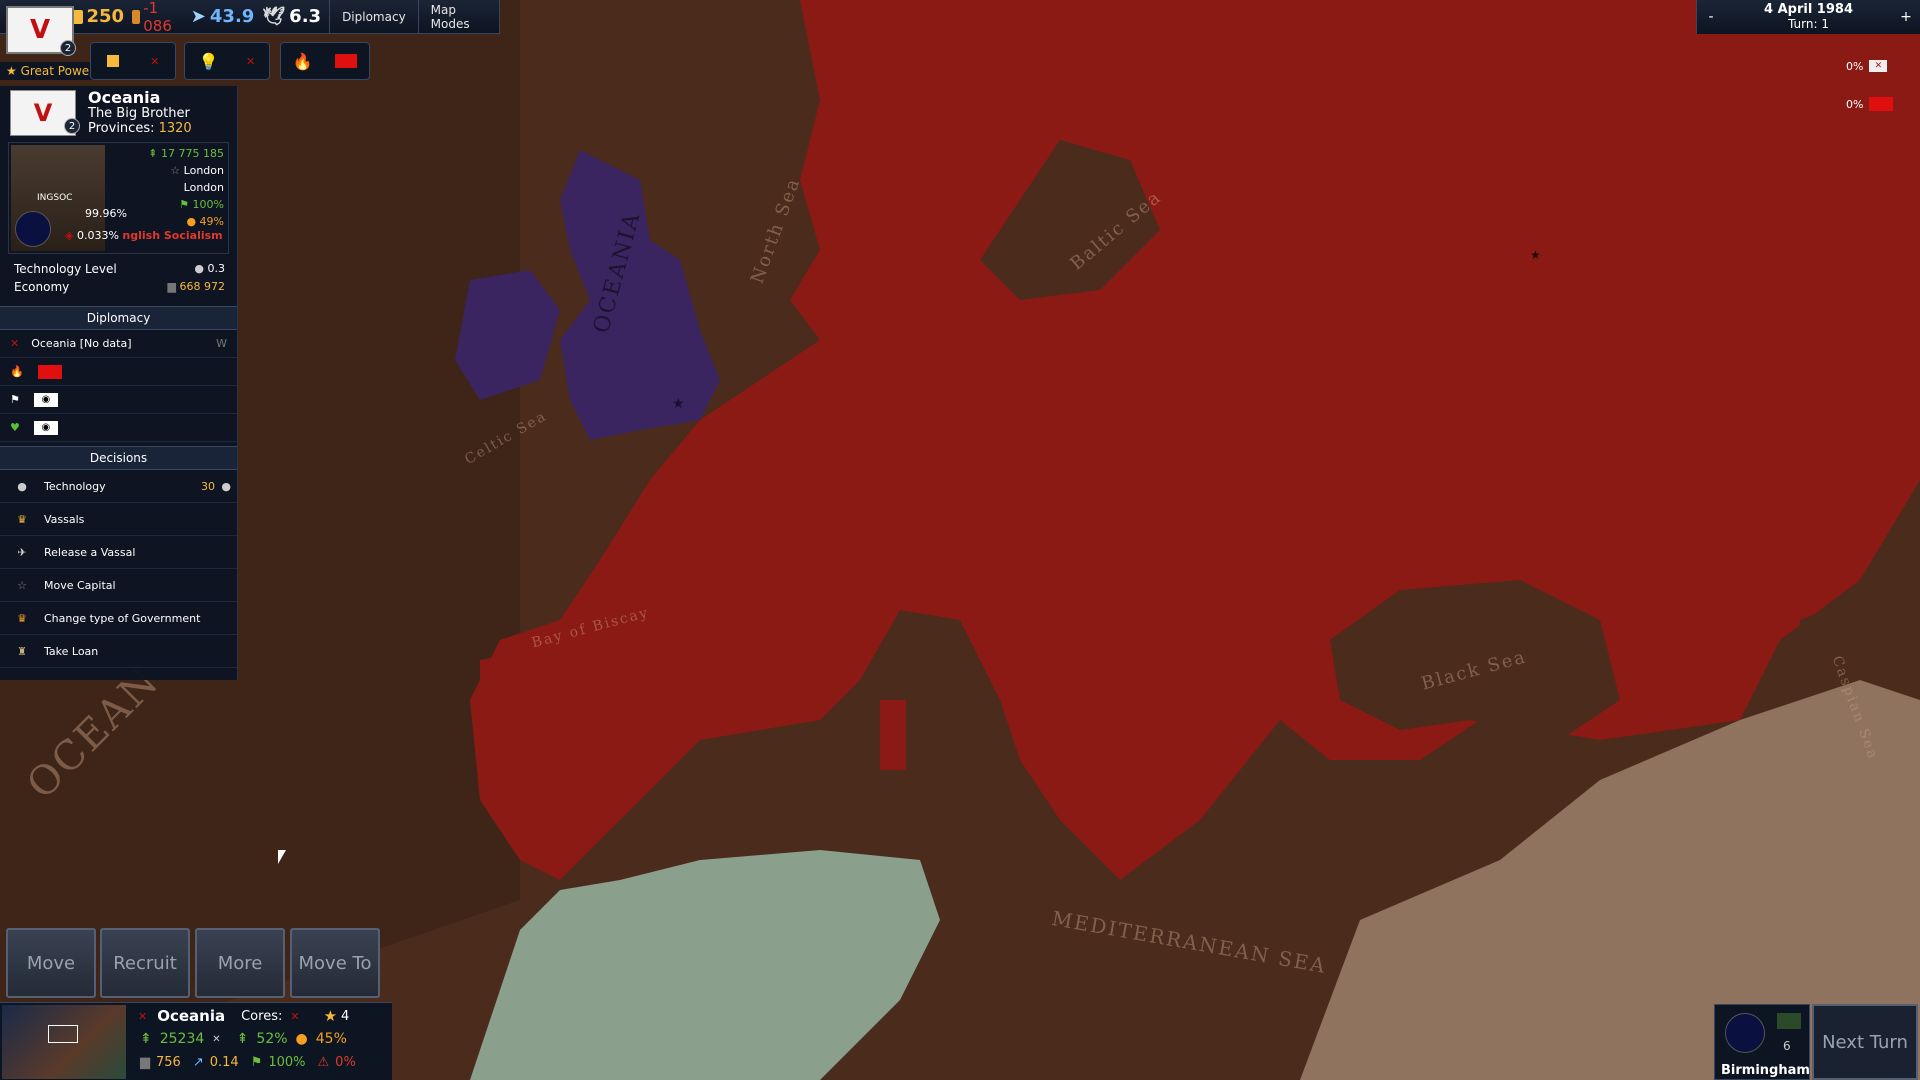 The image size is (1920, 1080). Describe the element at coordinates (325, 61) in the screenshot. I see `quick-war-button: 🔥` at that location.